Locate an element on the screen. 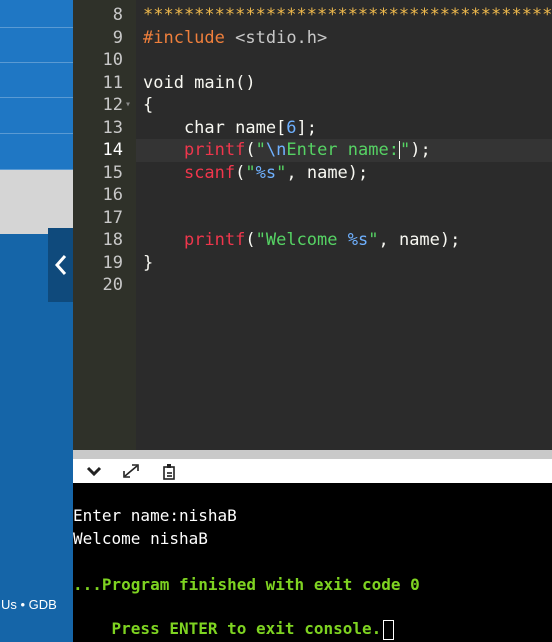  code-token: 6 is located at coordinates (291, 127).